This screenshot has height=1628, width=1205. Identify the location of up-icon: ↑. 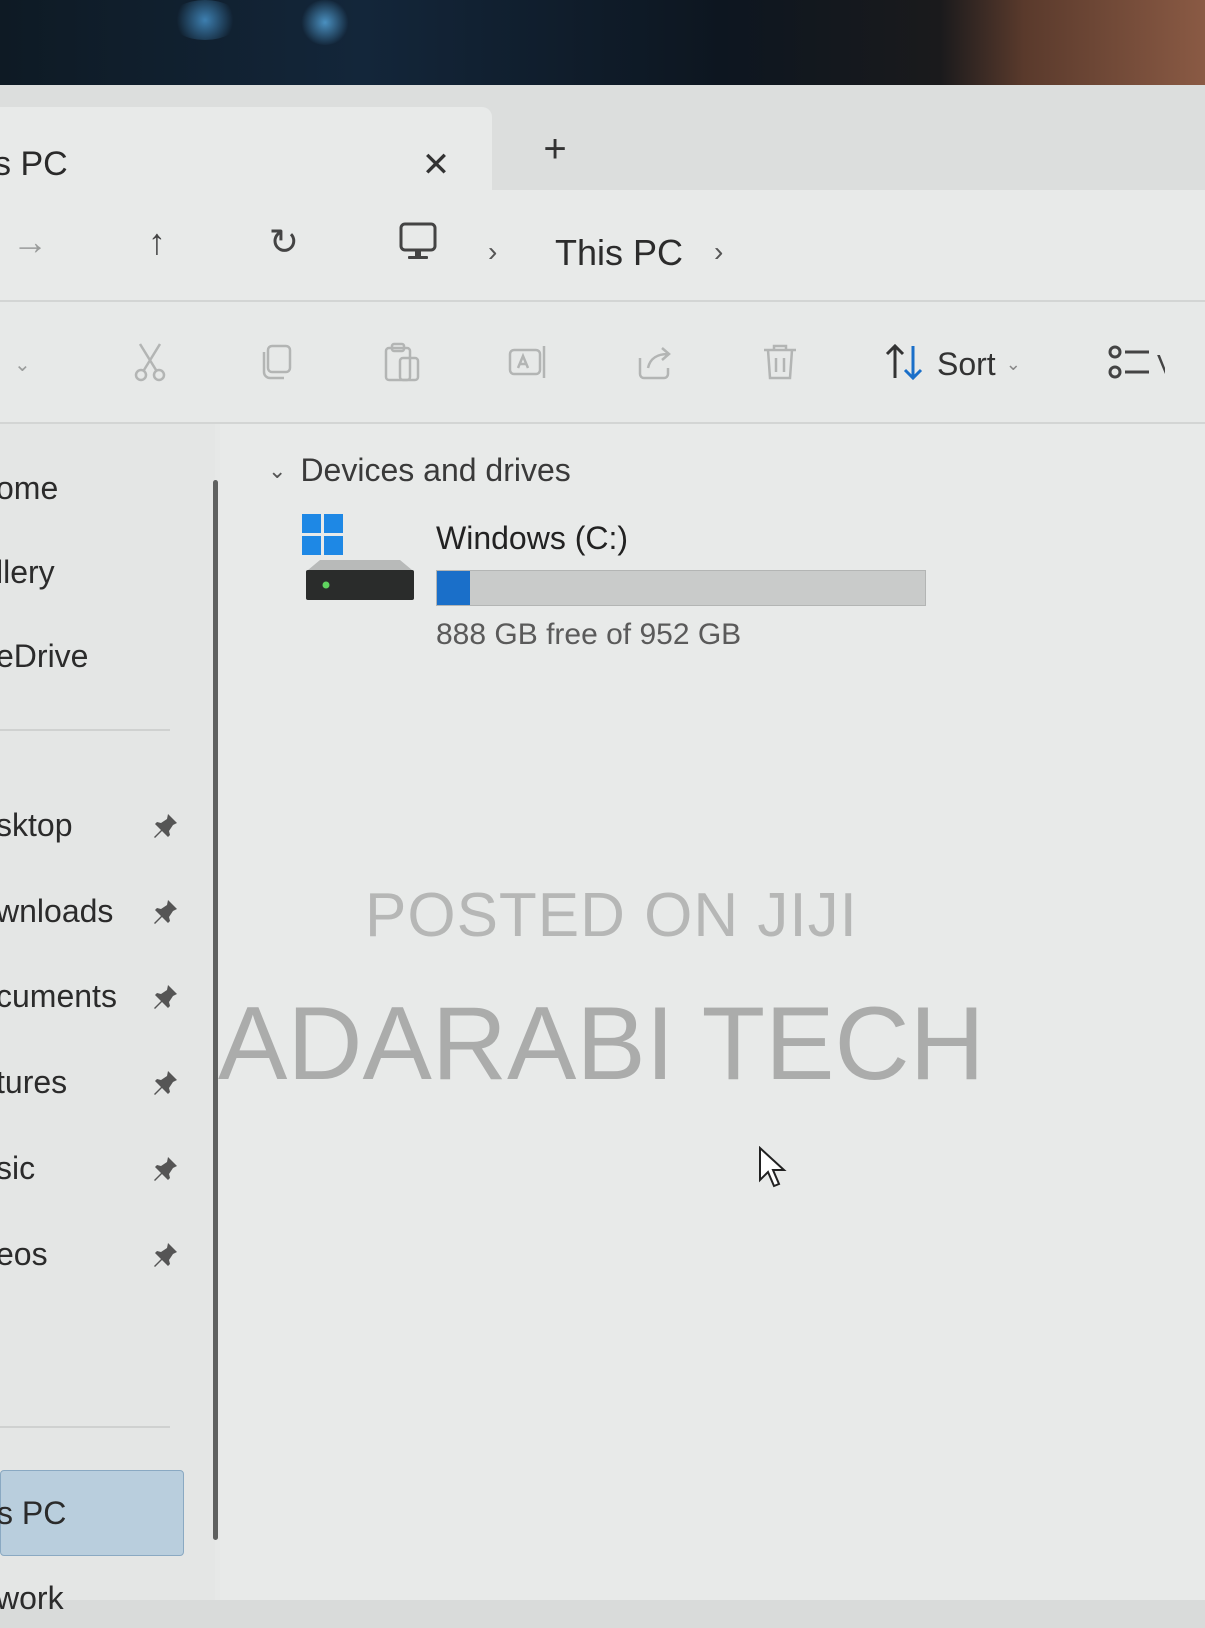
(157, 242).